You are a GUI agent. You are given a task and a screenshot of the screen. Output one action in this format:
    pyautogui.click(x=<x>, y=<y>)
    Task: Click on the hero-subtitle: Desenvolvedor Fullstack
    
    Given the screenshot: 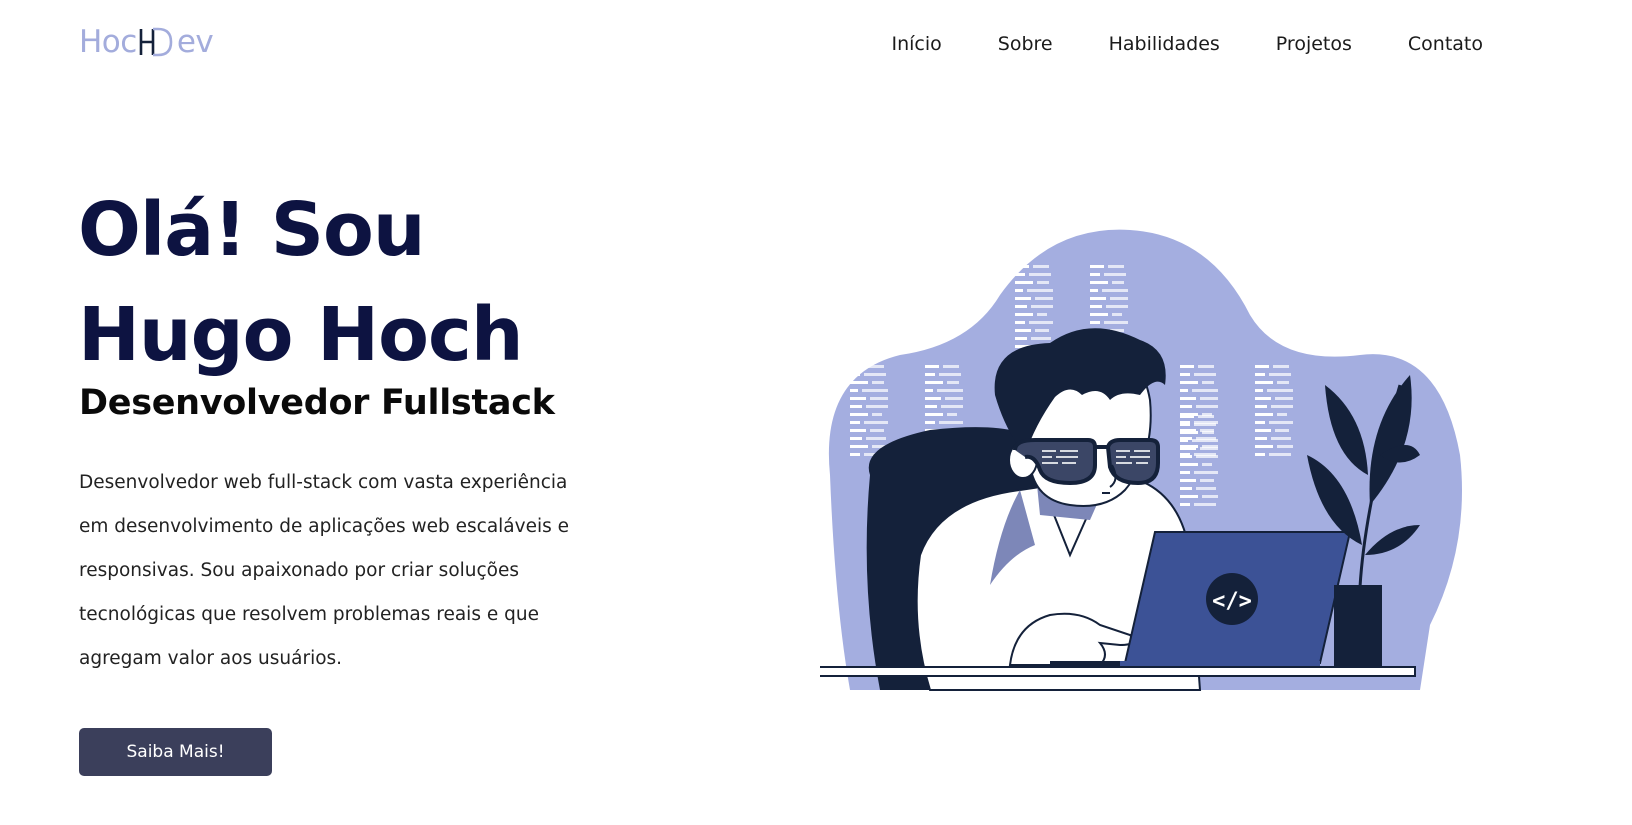 What is the action you would take?
    pyautogui.click(x=317, y=403)
    